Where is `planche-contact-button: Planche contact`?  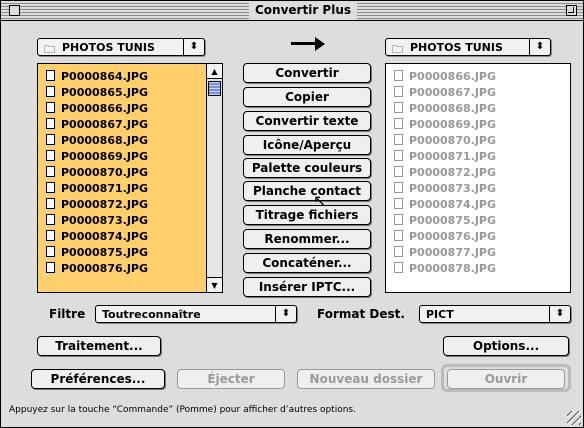 planche-contact-button: Planche contact is located at coordinates (307, 191).